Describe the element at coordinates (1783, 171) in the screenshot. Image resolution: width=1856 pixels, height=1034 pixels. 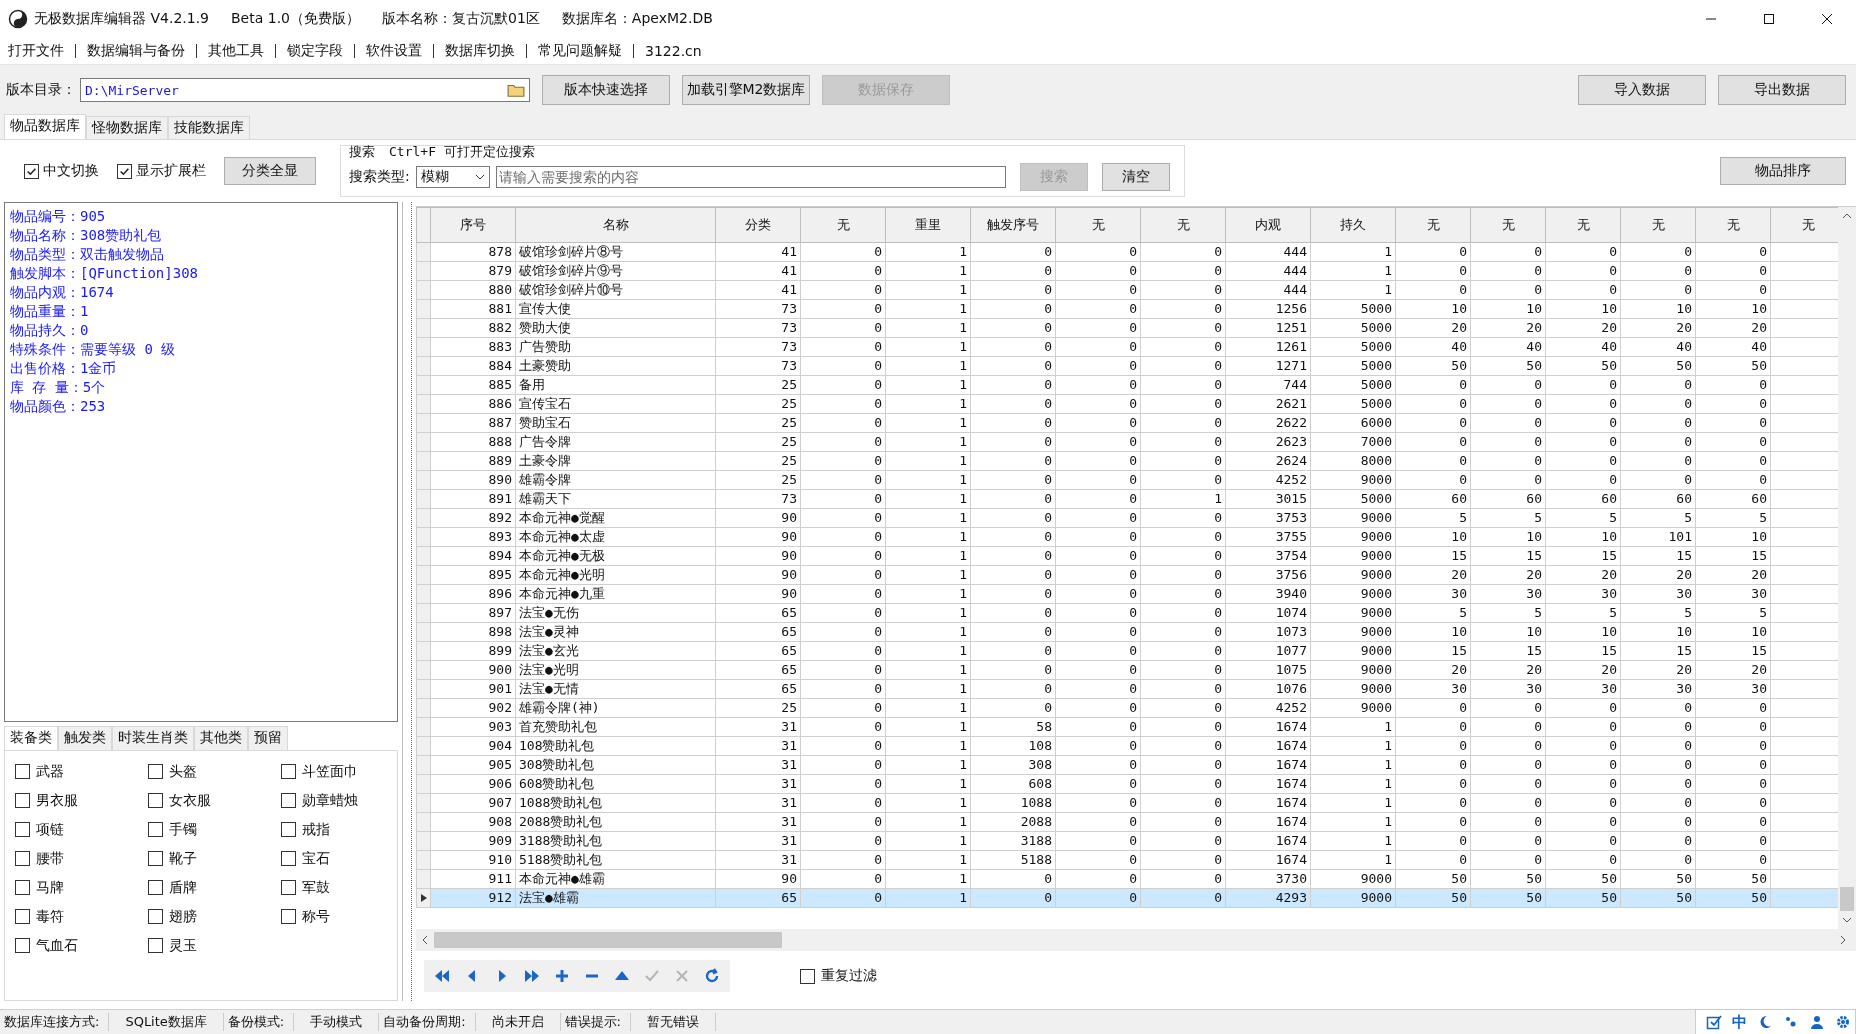
I see `sort-button: 物品排序` at that location.